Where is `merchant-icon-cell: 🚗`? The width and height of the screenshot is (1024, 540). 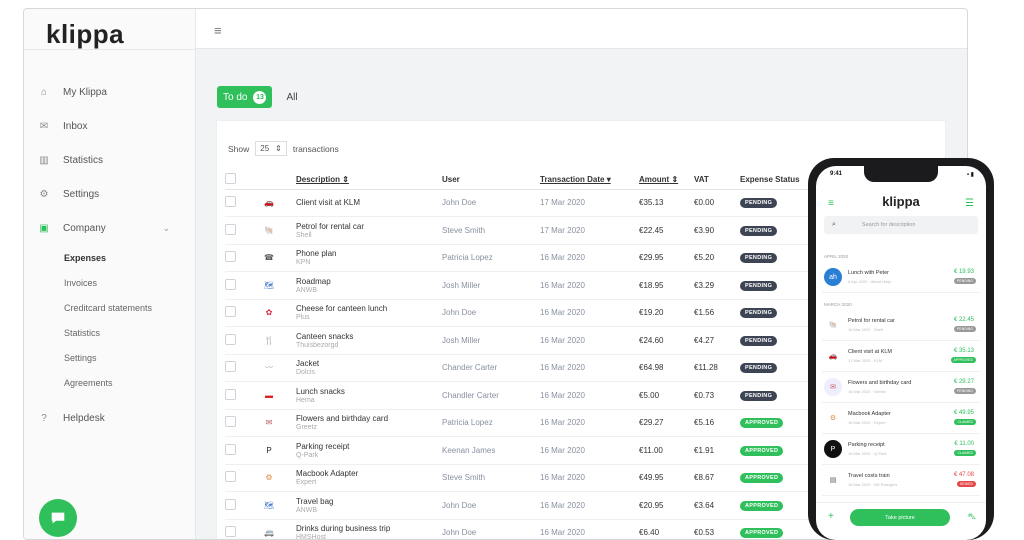
merchant-icon-cell: 🚗 is located at coordinates (279, 203).